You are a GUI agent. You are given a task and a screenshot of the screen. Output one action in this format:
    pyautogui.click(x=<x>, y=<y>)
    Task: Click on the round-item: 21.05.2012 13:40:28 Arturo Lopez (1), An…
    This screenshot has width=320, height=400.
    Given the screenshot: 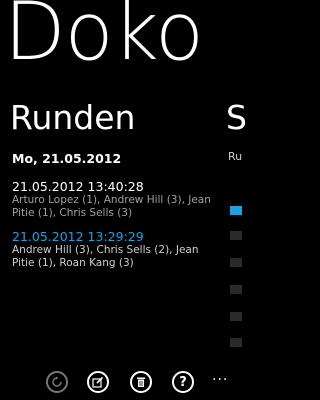 What is the action you would take?
    pyautogui.click(x=117, y=199)
    